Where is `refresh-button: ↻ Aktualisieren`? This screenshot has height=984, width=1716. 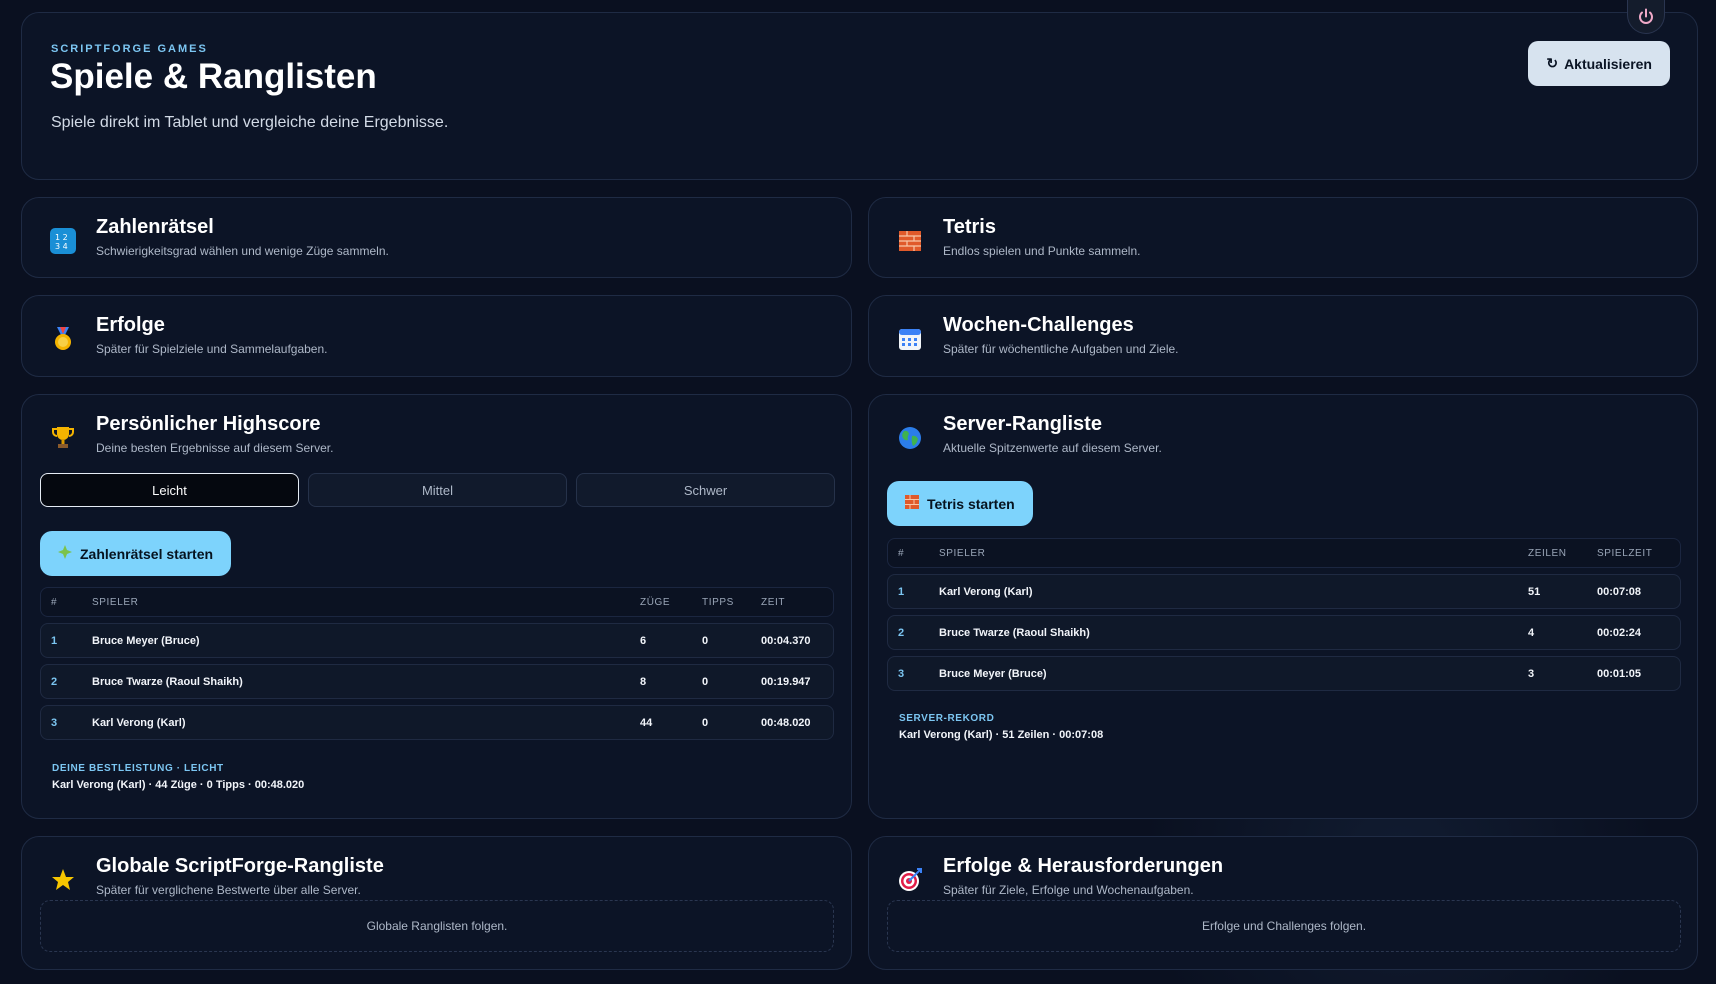
refresh-button: ↻ Aktualisieren is located at coordinates (1599, 63).